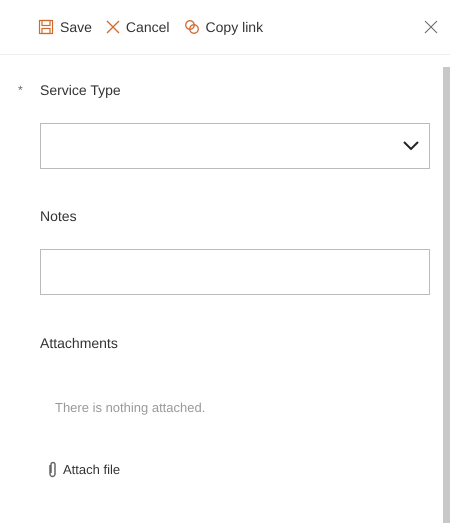 The image size is (450, 523). What do you see at coordinates (46, 27) in the screenshot?
I see `save-icon` at bounding box center [46, 27].